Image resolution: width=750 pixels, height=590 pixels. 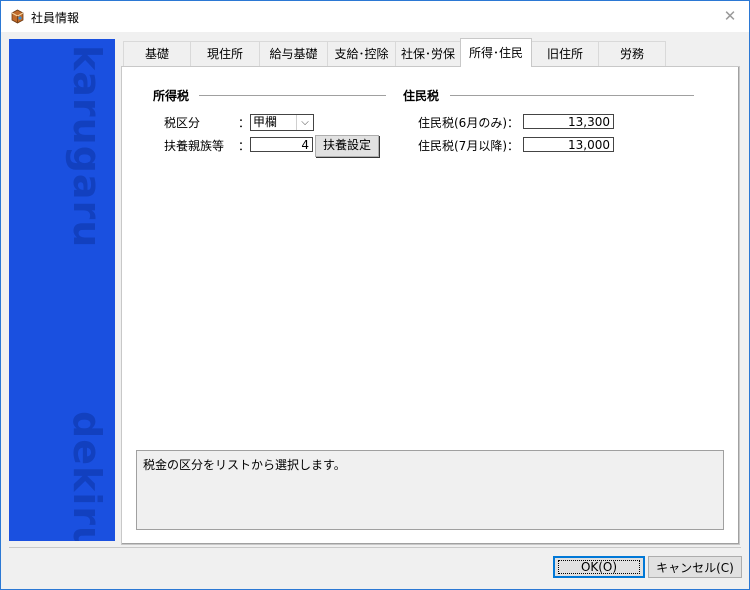 I want to click on app-icon, so click(x=17, y=16).